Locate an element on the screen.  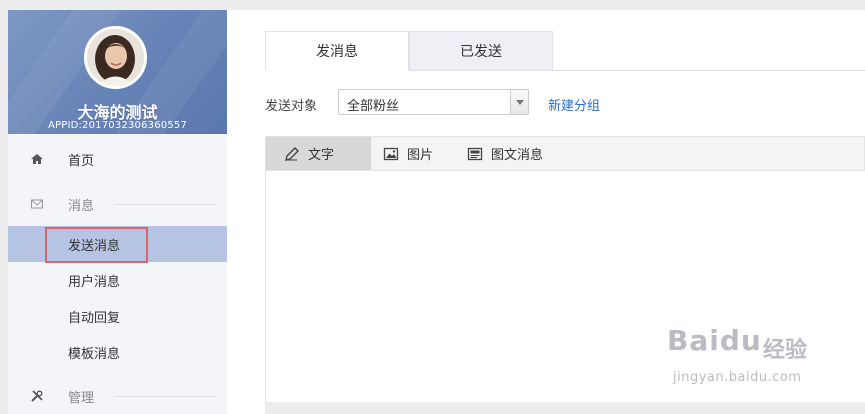
sidebar-item-auto-reply: 自动回复 is located at coordinates (117, 316).